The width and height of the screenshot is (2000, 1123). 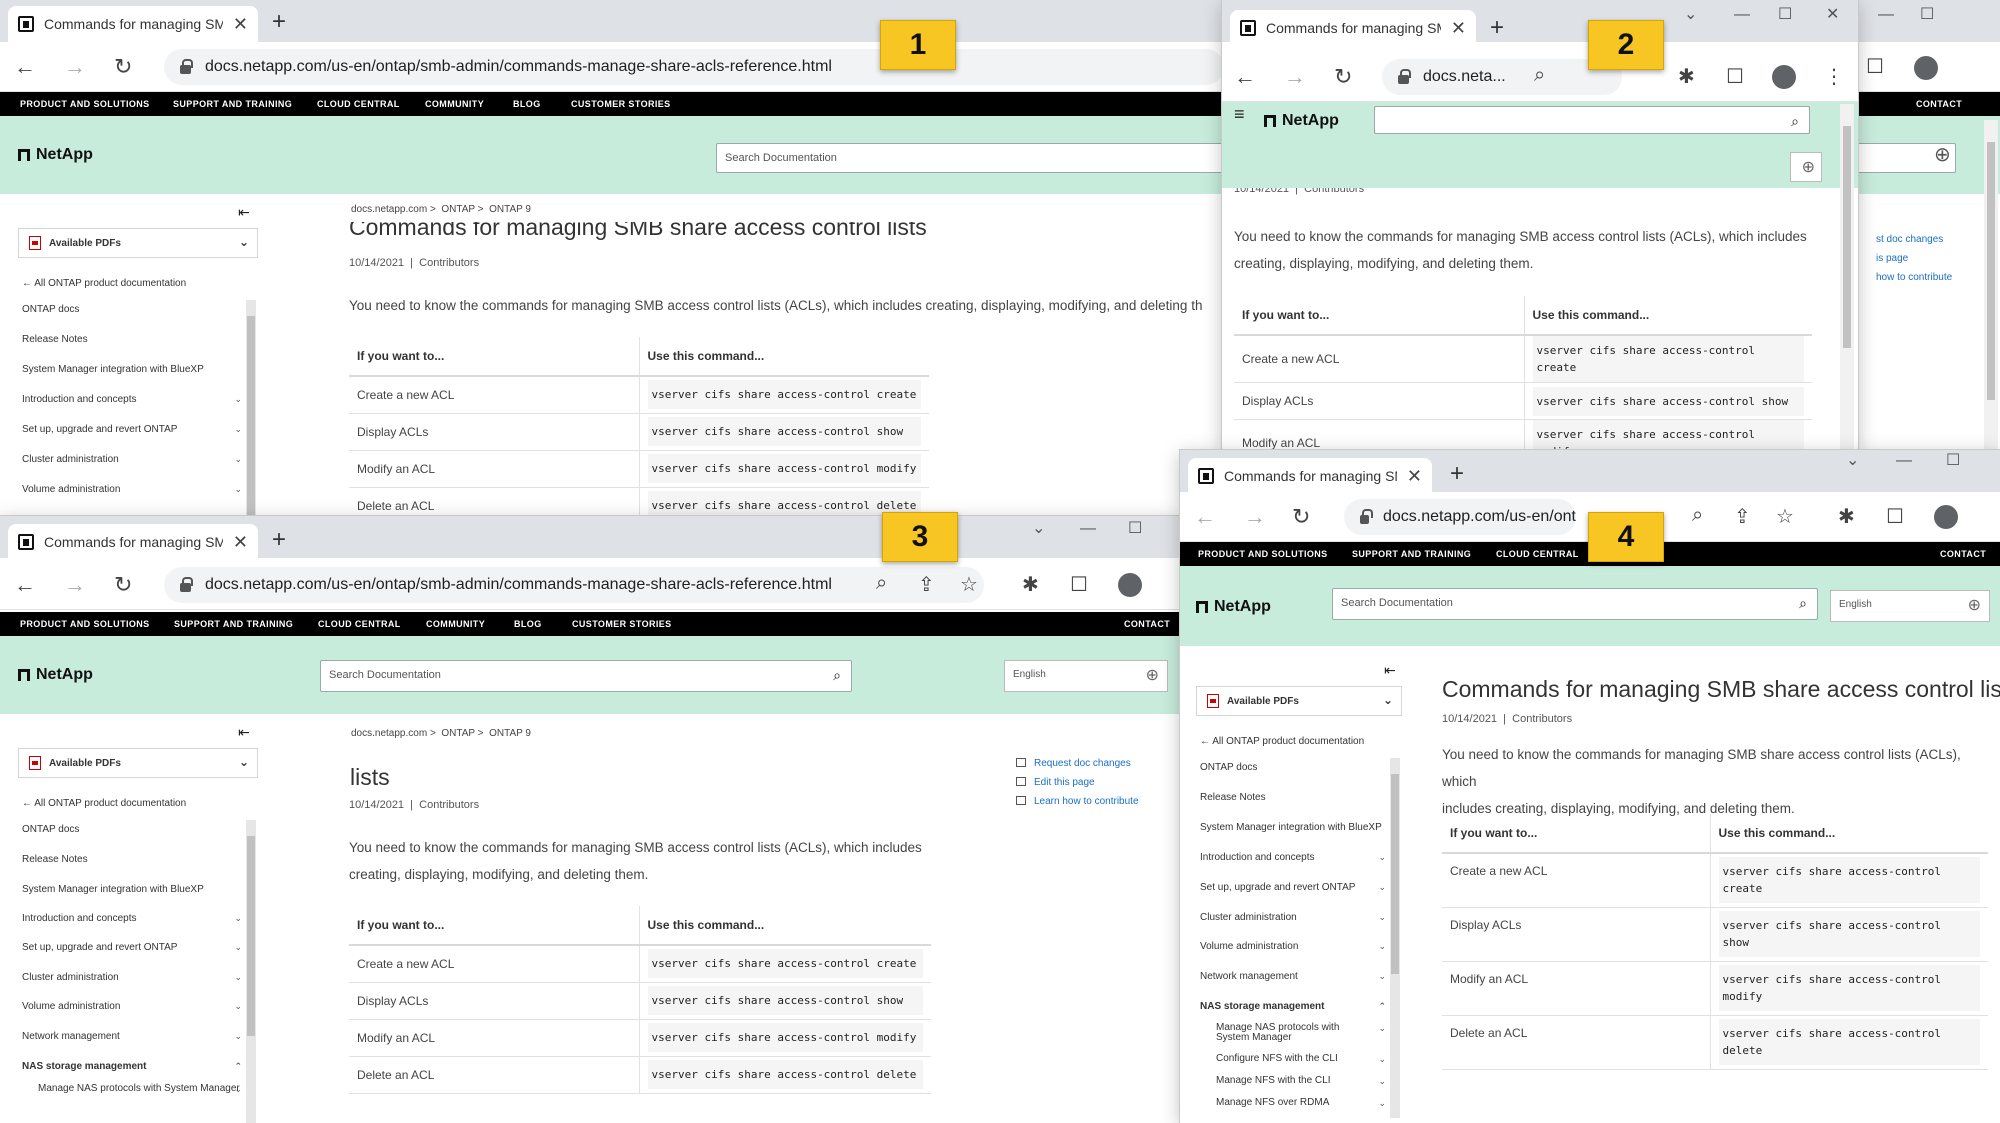 I want to click on close-window-icon: ✕, so click(x=1832, y=14).